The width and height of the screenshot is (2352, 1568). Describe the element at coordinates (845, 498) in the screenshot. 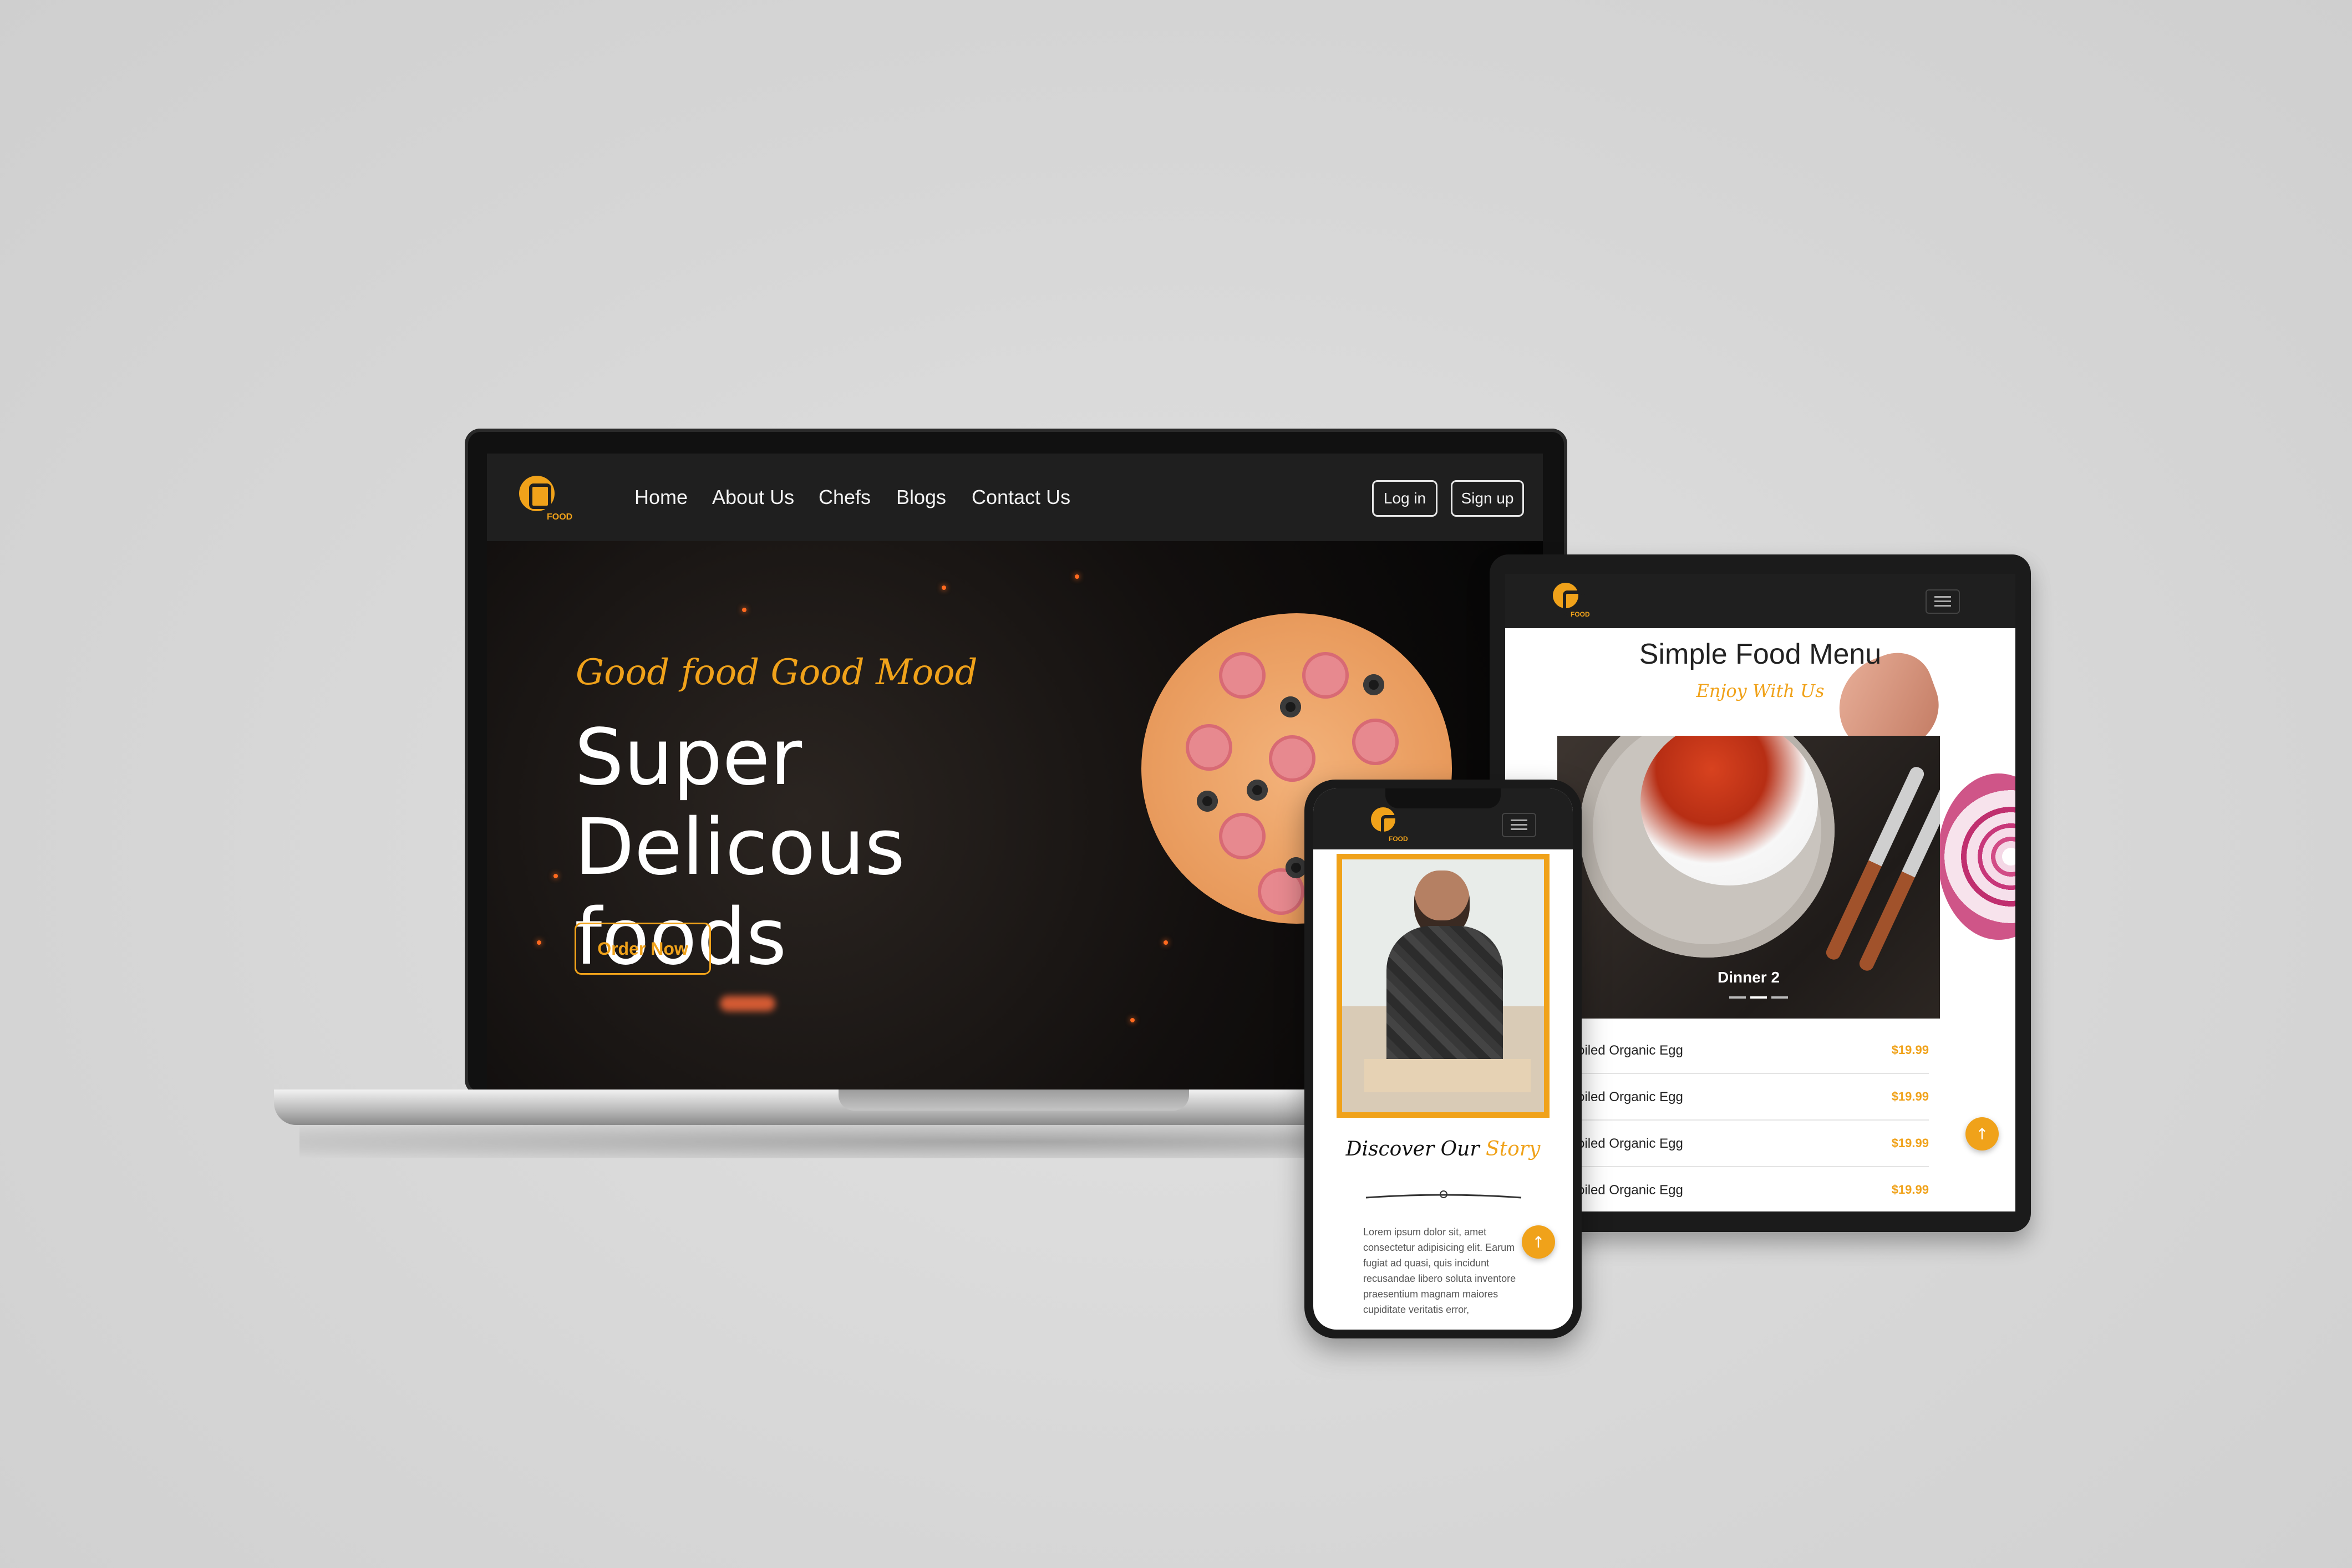

I see `nav-chefs: Chefs` at that location.